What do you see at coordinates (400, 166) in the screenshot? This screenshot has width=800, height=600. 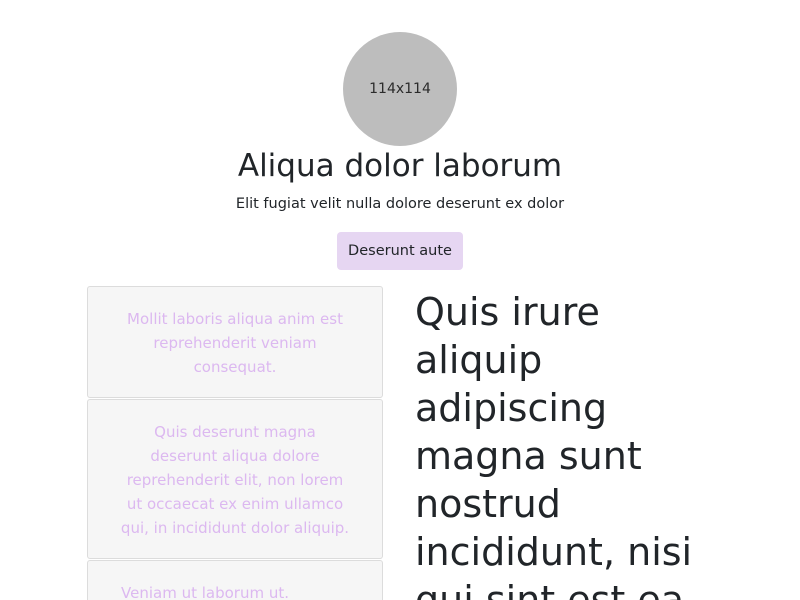 I see `page-title: Aliqua dolor laborum` at bounding box center [400, 166].